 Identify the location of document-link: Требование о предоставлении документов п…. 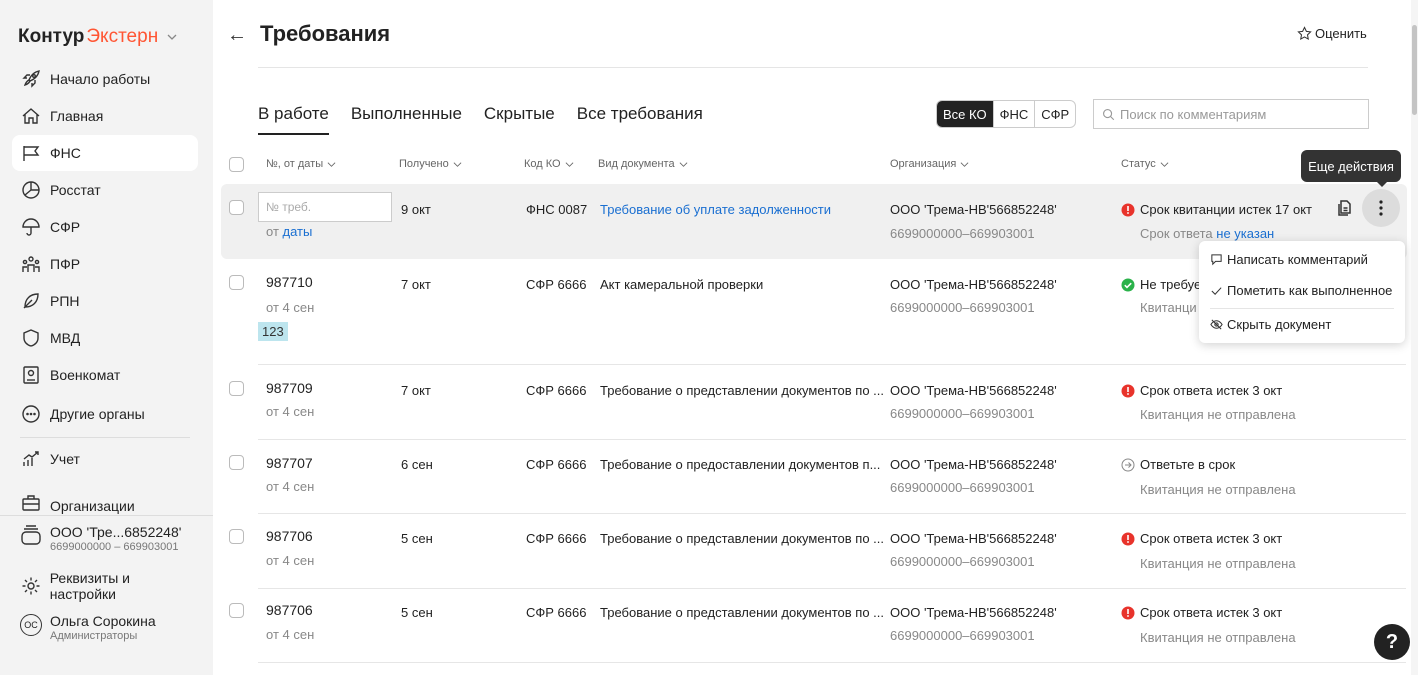
(740, 464).